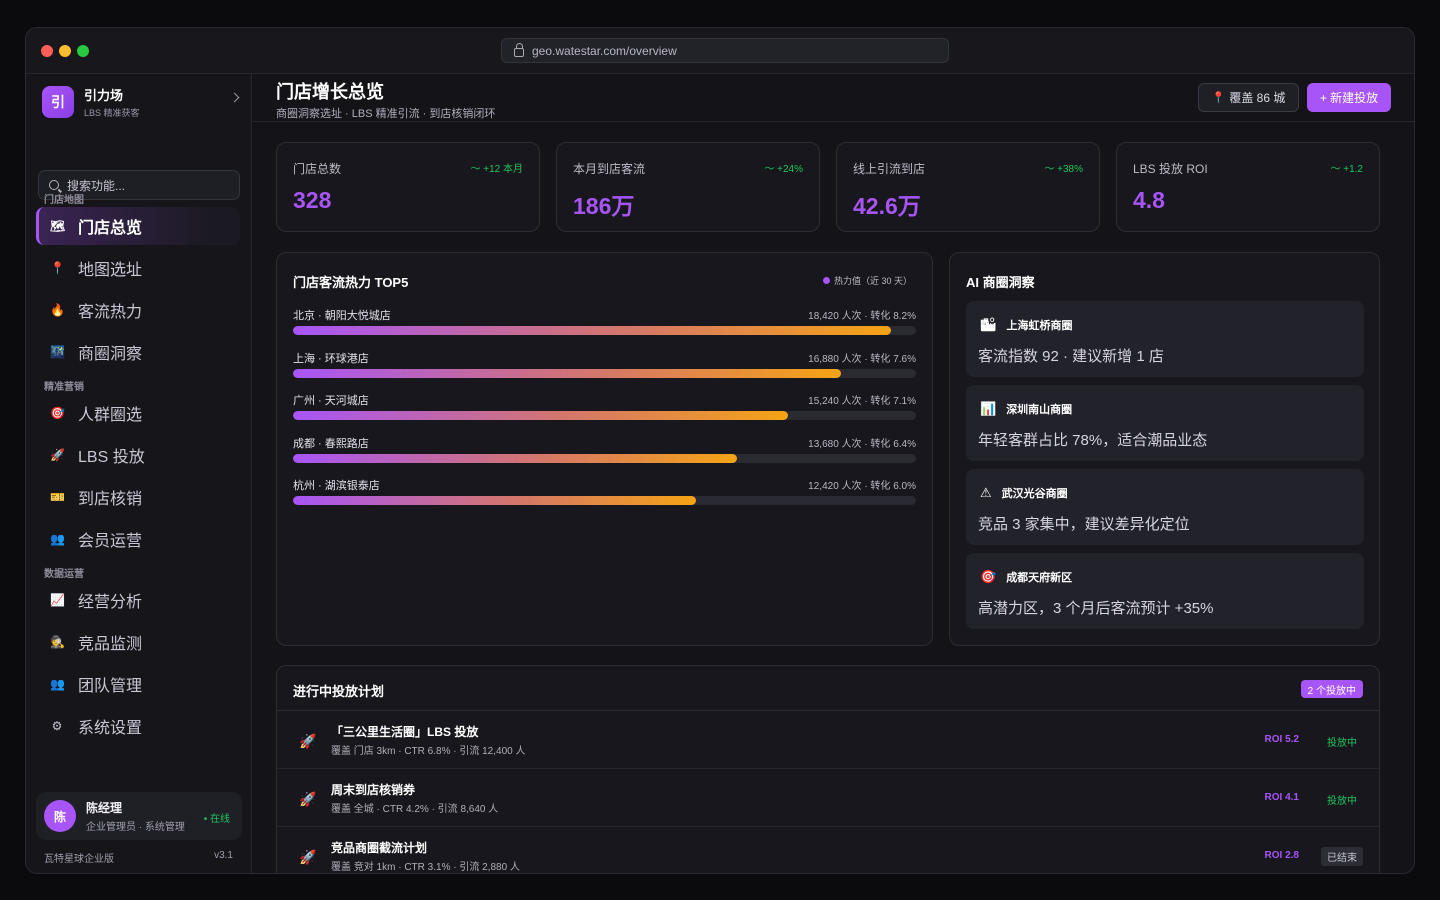 The width and height of the screenshot is (1440, 900). What do you see at coordinates (1248, 187) in the screenshot?
I see `kpi-card: LBS 投放 ROI 〜 +1.2 4.8` at bounding box center [1248, 187].